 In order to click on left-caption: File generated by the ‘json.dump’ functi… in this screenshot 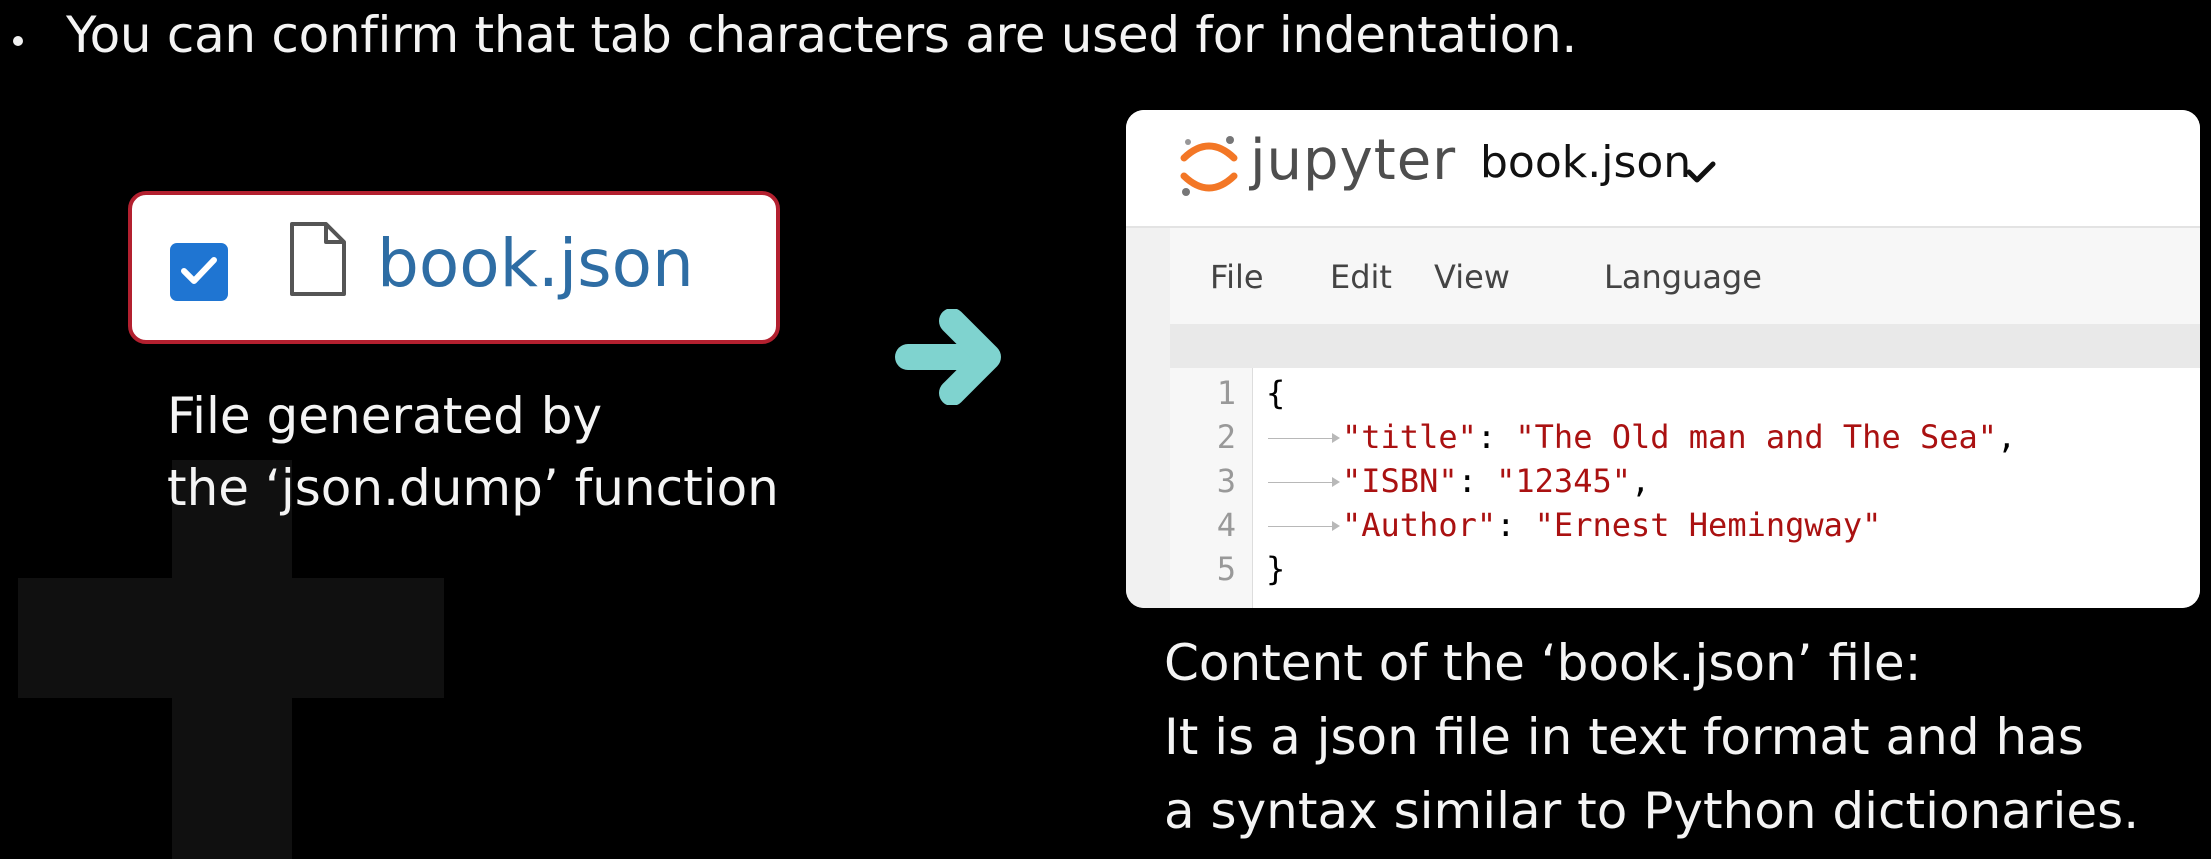, I will do `click(473, 452)`.